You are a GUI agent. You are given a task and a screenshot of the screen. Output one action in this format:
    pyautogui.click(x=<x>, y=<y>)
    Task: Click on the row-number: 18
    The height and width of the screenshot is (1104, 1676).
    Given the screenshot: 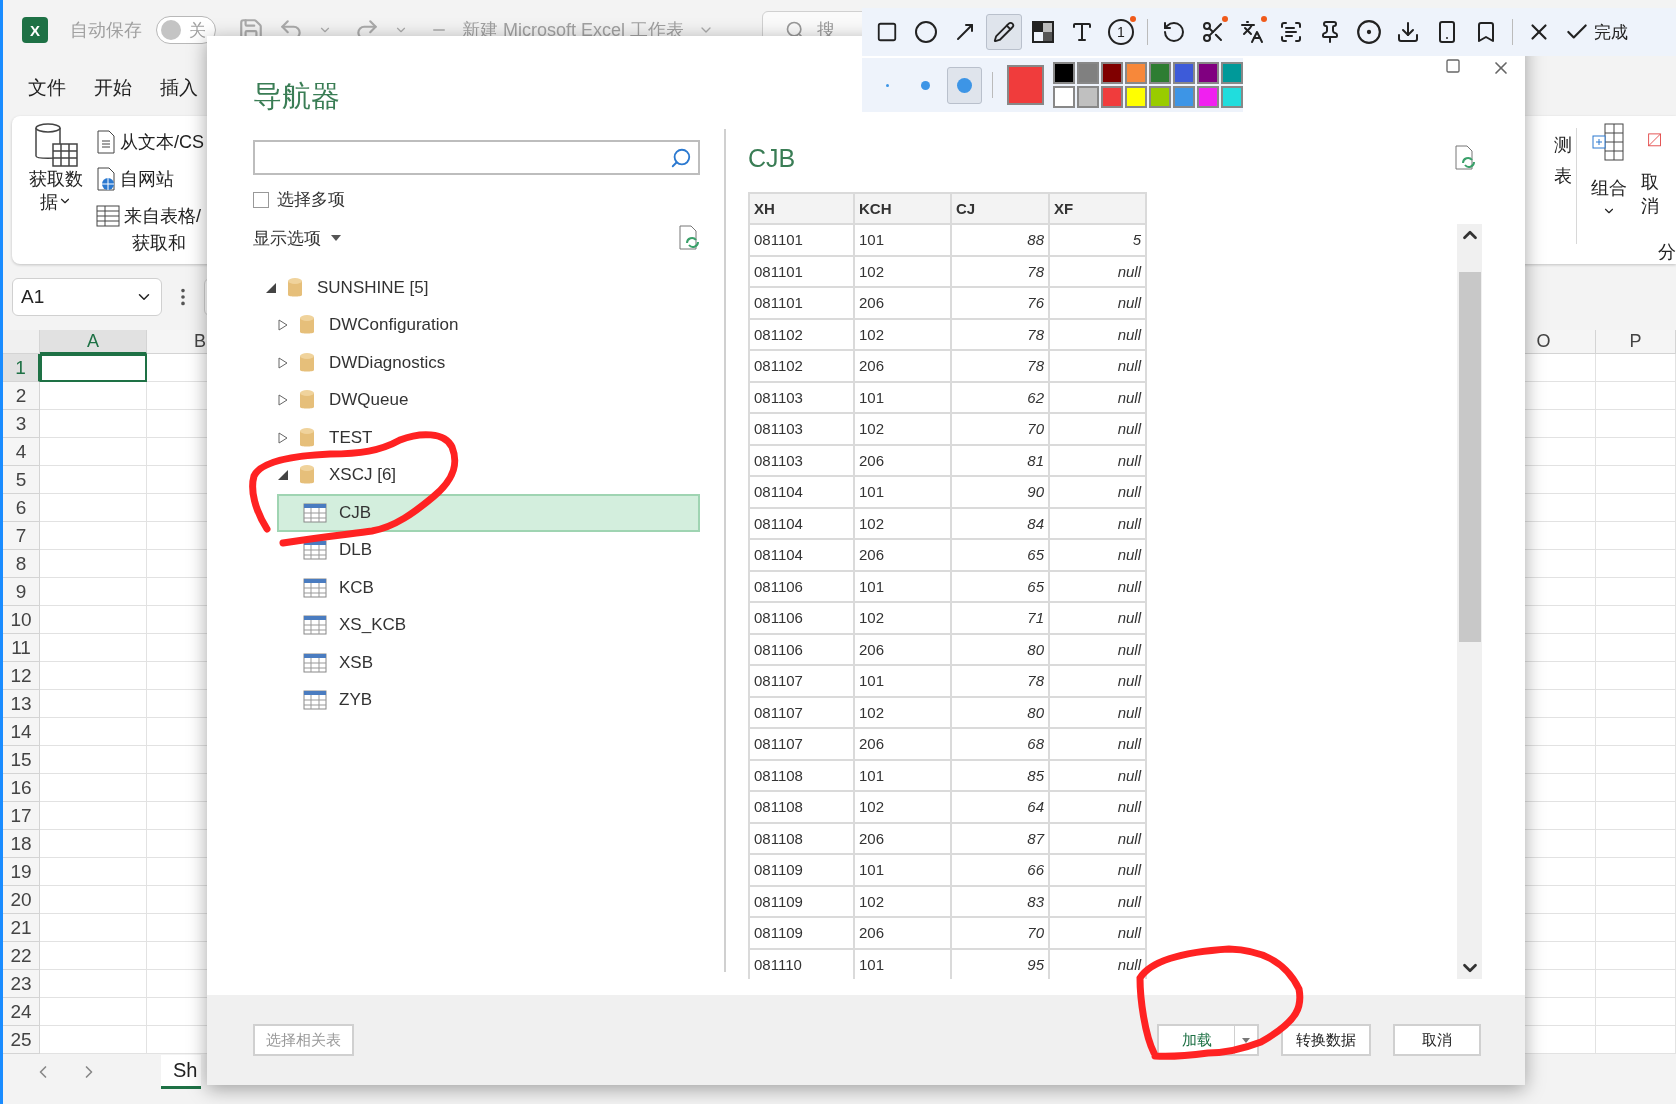 What is the action you would take?
    pyautogui.click(x=21, y=844)
    